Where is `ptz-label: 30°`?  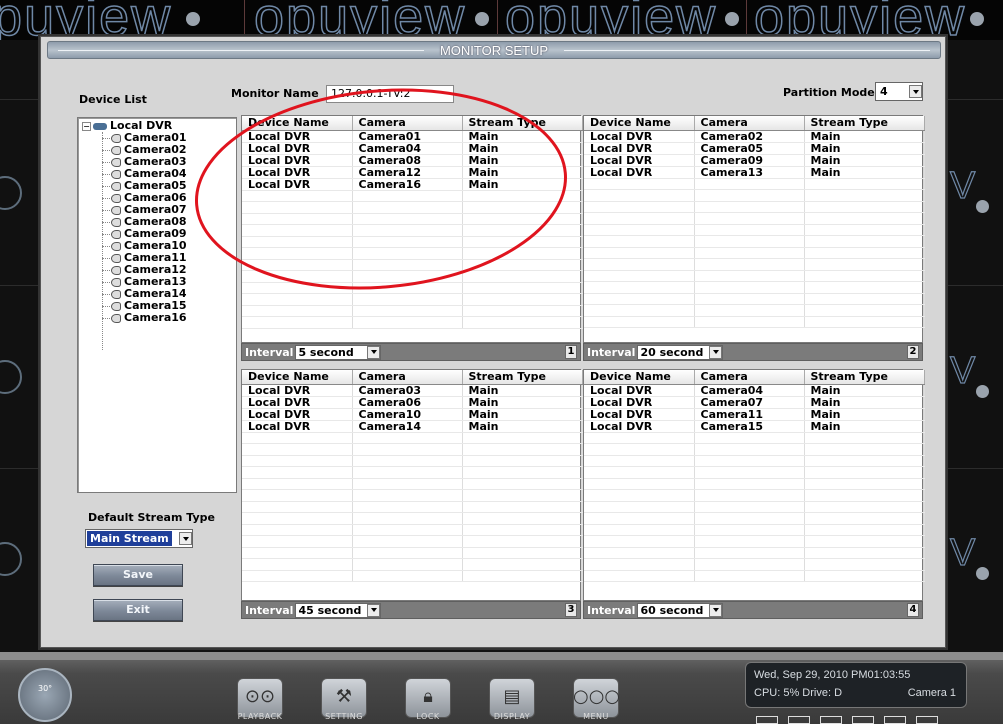 ptz-label: 30° is located at coordinates (45, 688).